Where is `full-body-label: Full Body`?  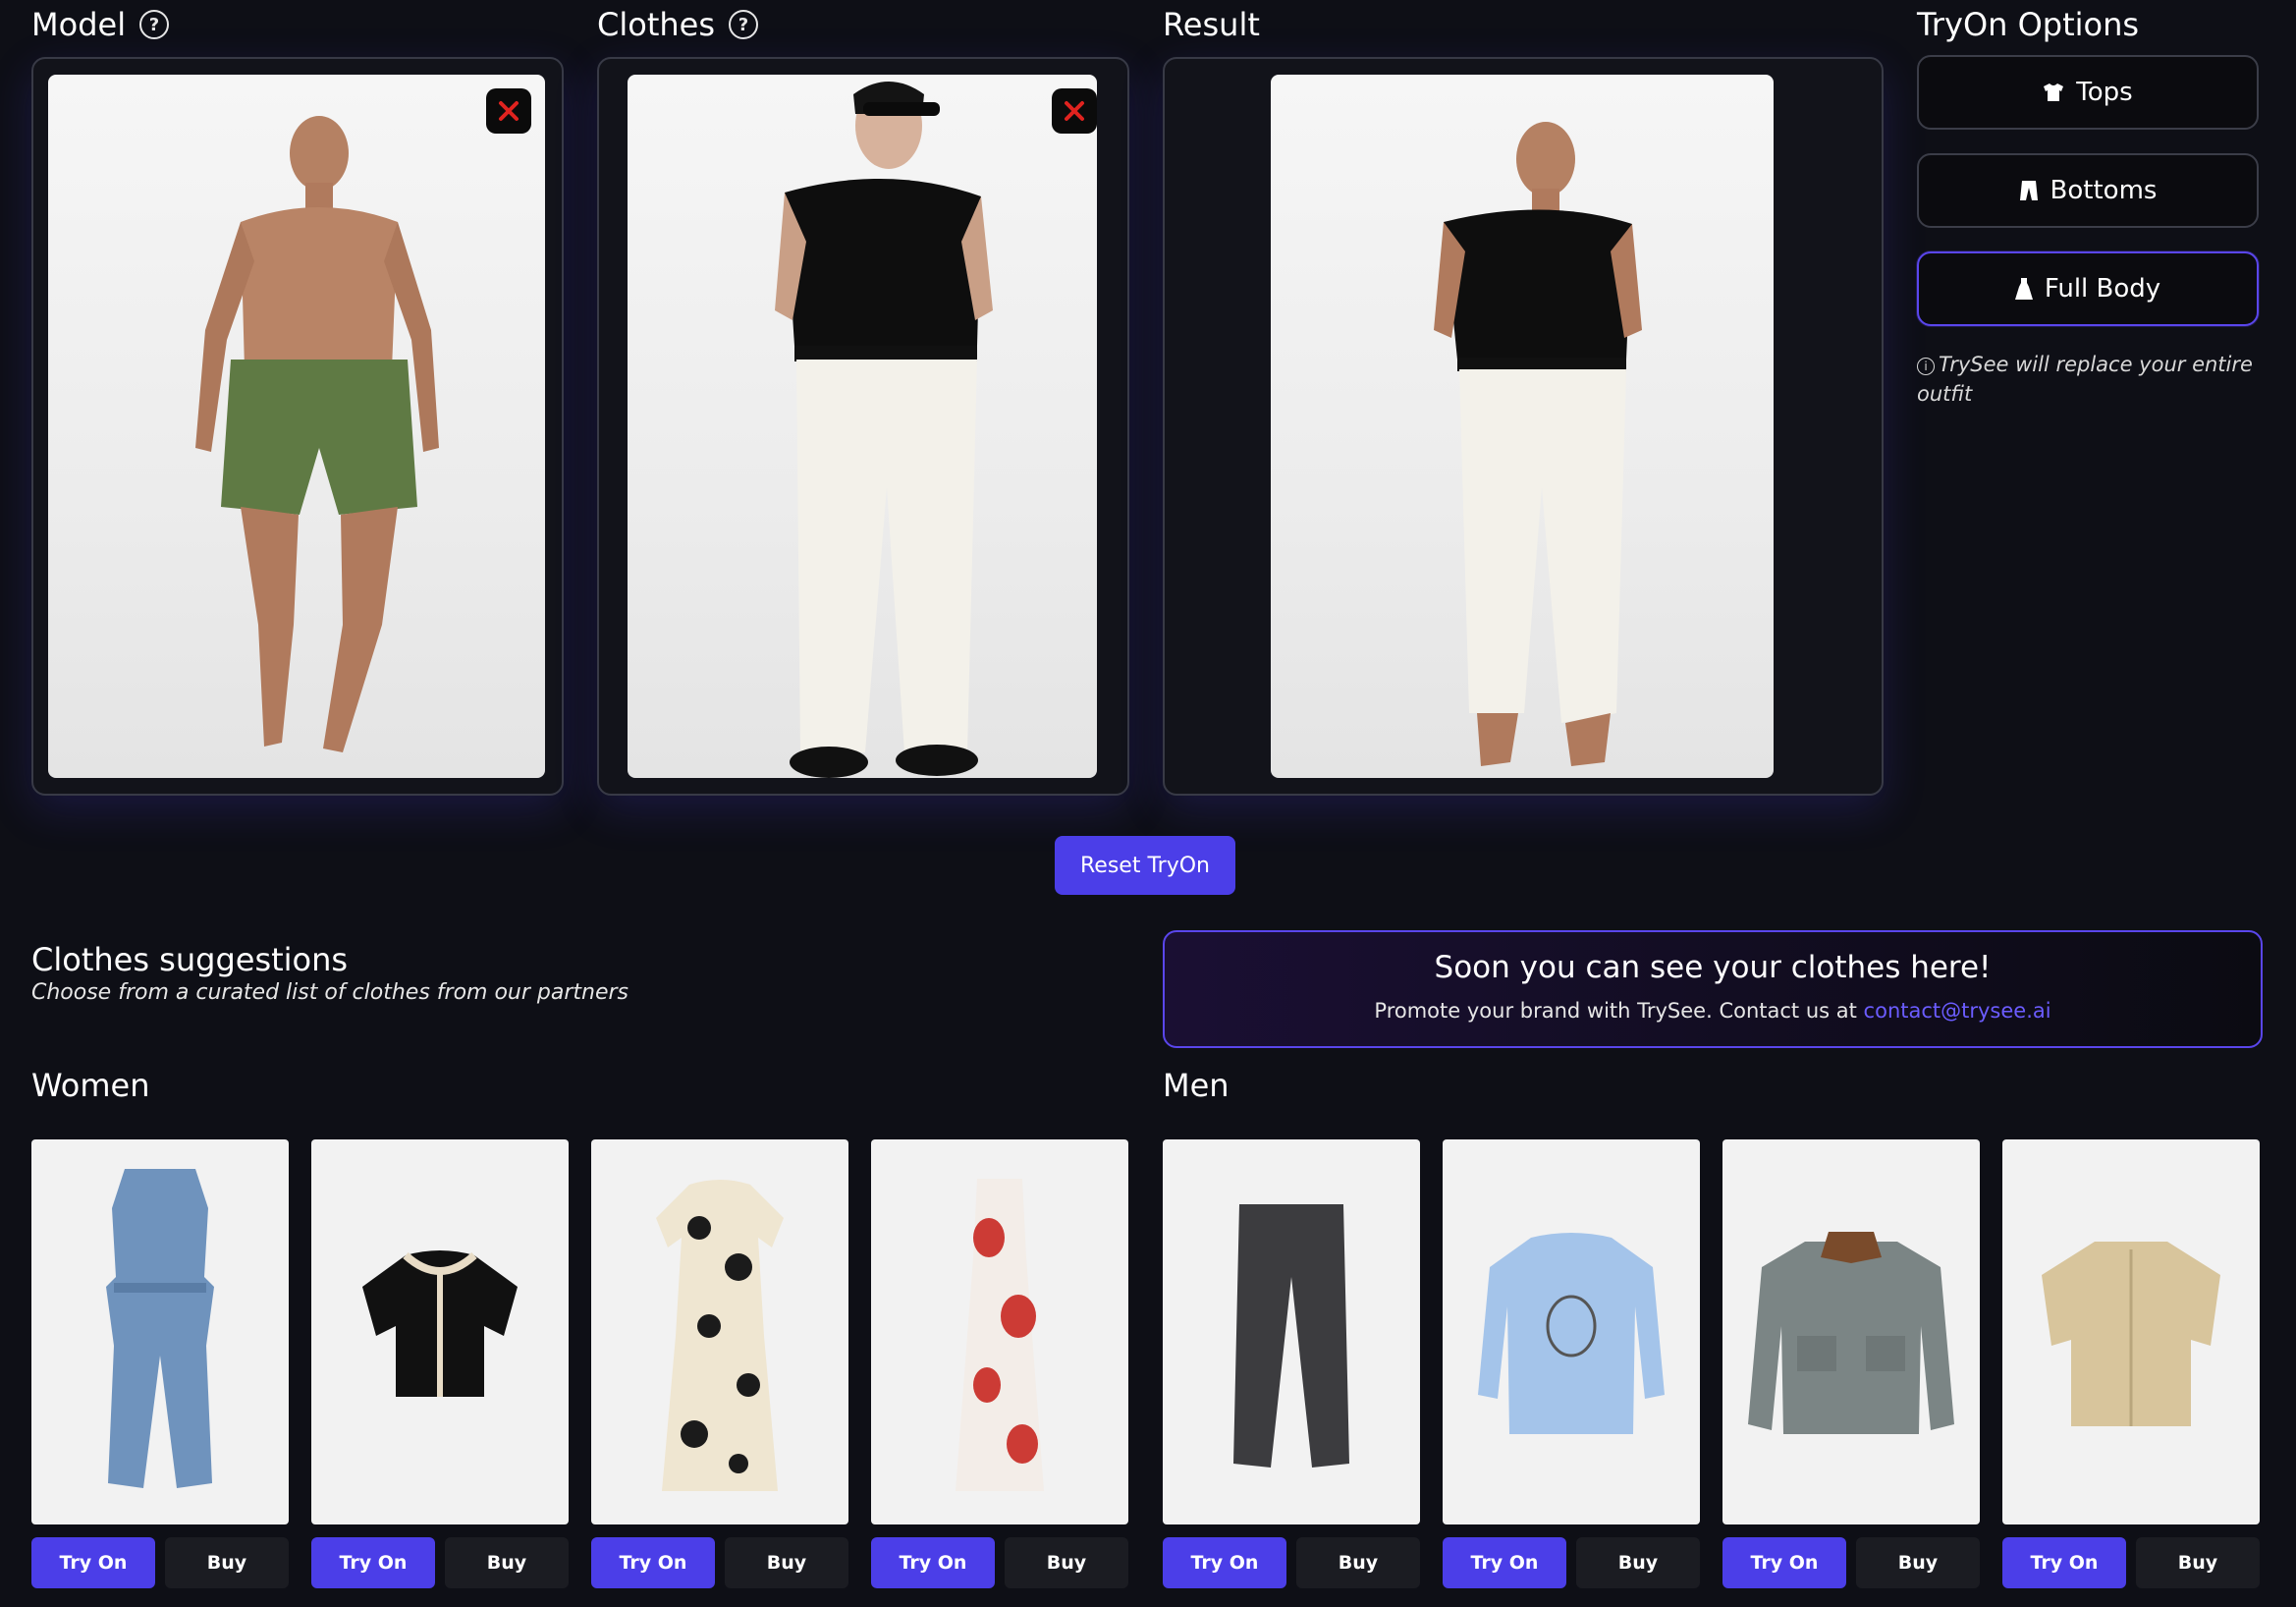
full-body-label: Full Body is located at coordinates (2102, 289).